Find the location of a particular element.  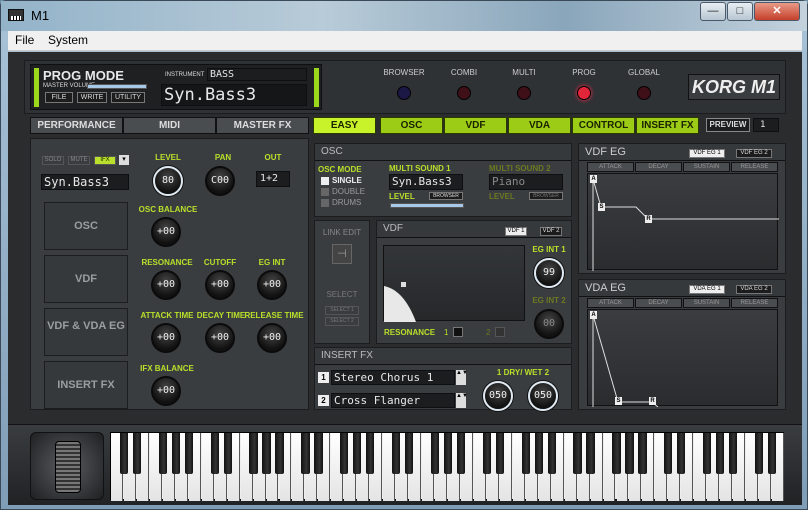

wheel-icon is located at coordinates (68, 467).